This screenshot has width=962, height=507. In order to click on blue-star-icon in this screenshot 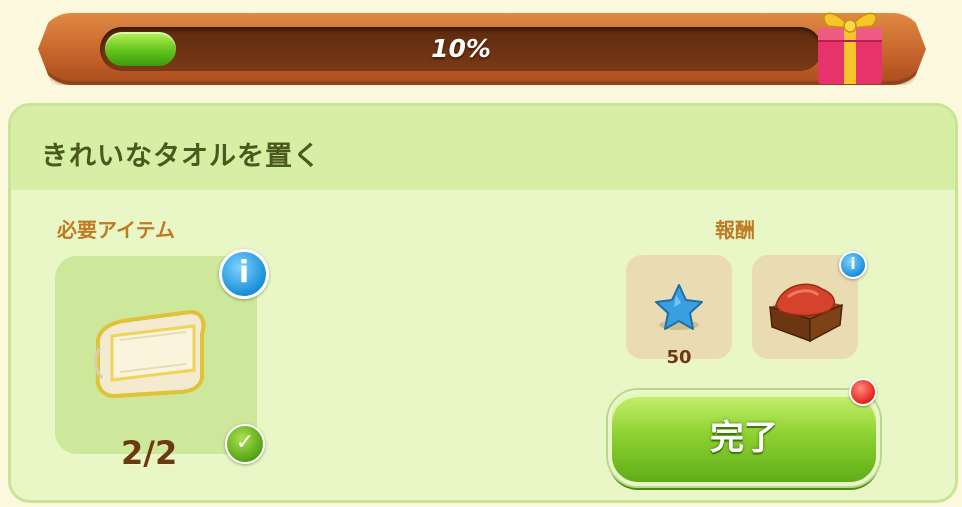, I will do `click(679, 307)`.